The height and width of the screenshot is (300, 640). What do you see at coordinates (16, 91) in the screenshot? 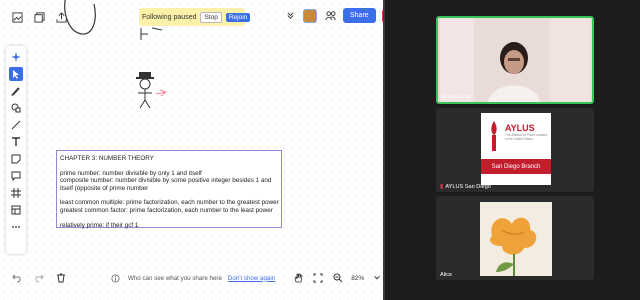
I see `pen-icon` at bounding box center [16, 91].